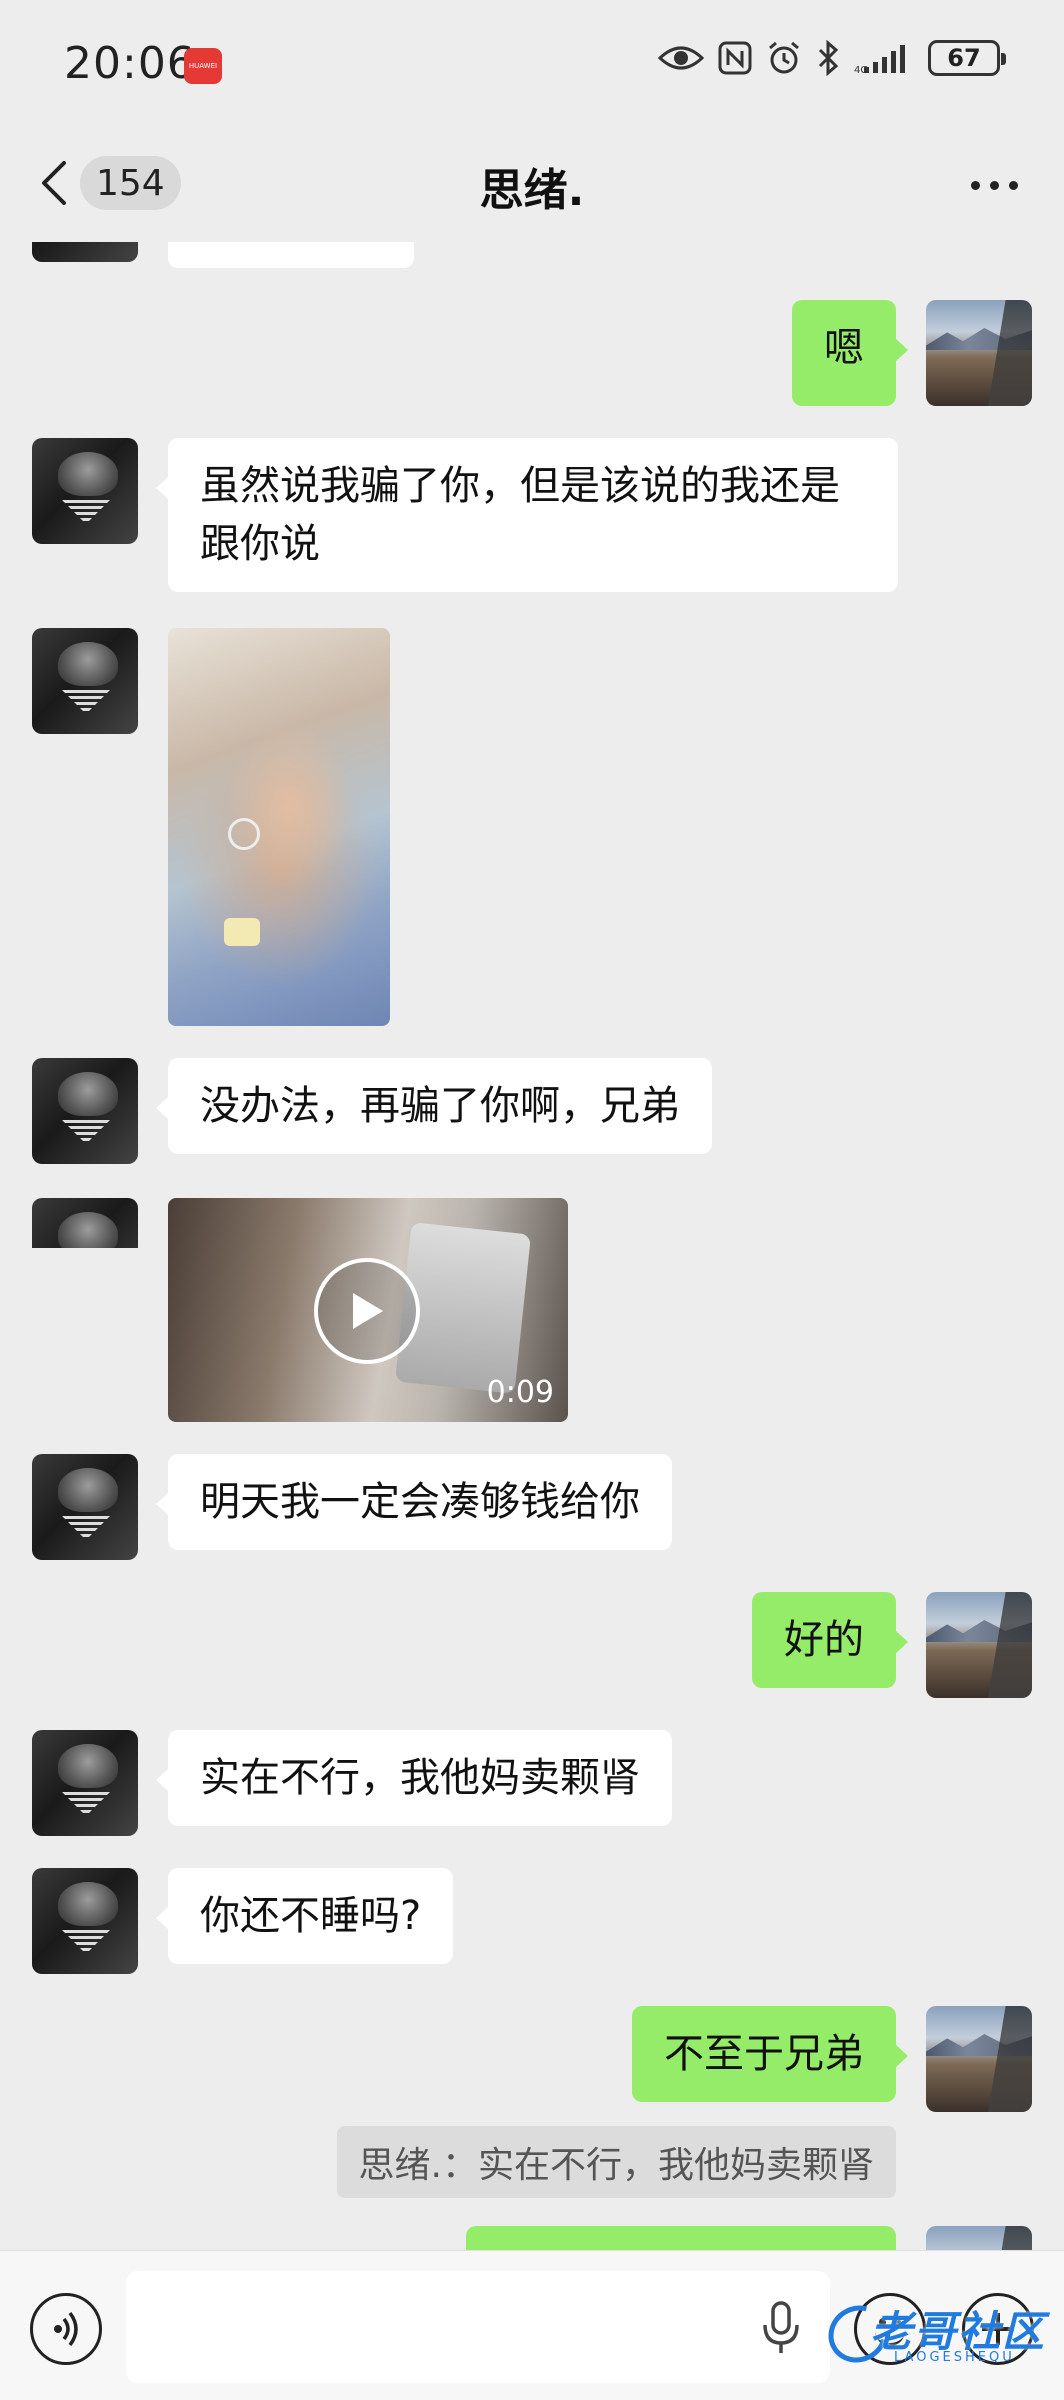 The image size is (1064, 2400). Describe the element at coordinates (770, 2054) in the screenshot. I see `message-bubble-outgoing: 不至于兄弟` at that location.